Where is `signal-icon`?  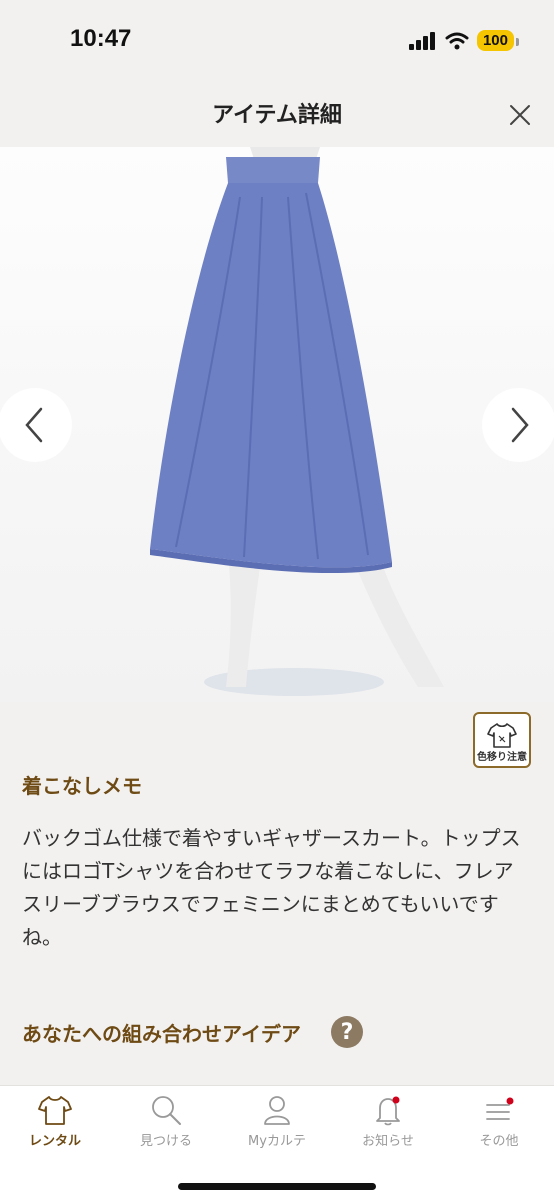 signal-icon is located at coordinates (421, 40).